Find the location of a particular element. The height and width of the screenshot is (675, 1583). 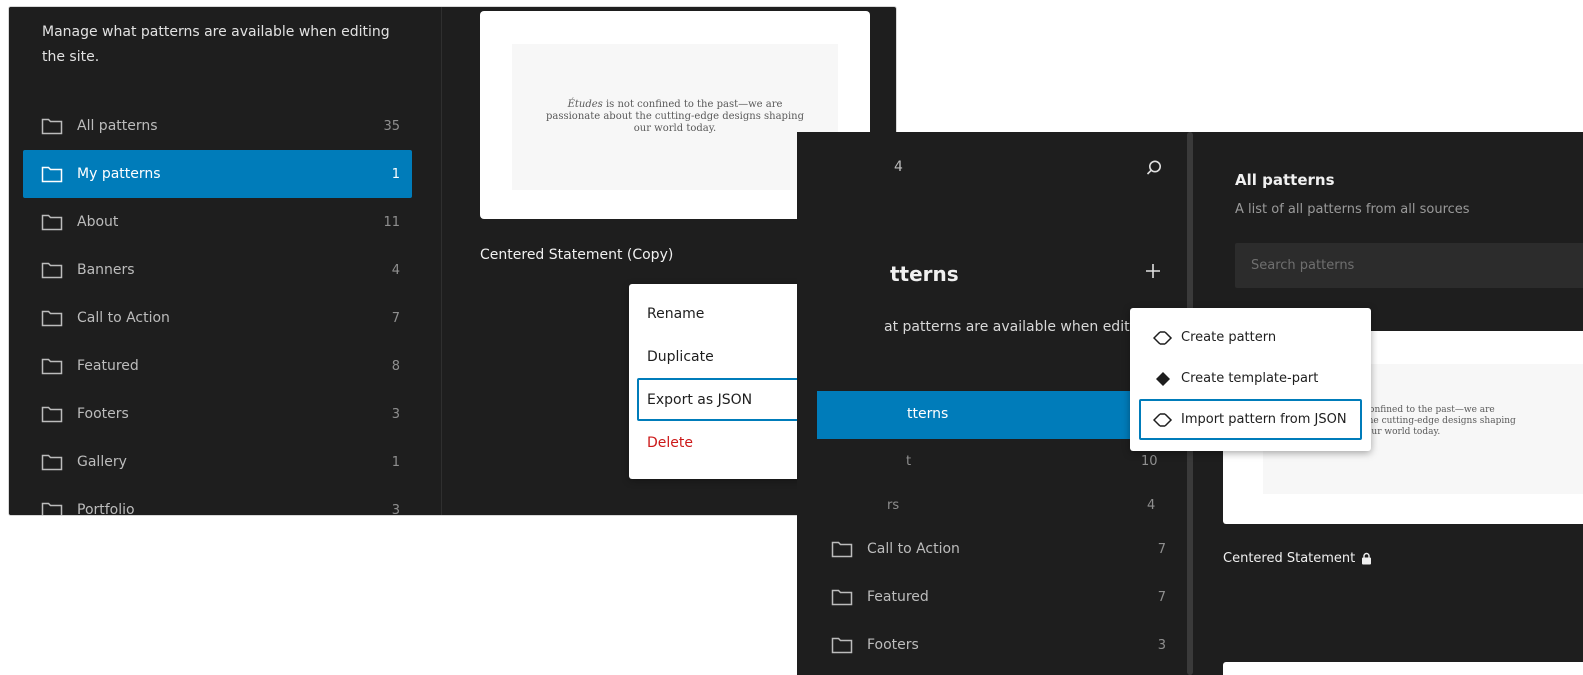

menu-item-create-pattern: Create pattern is located at coordinates (1250, 337).